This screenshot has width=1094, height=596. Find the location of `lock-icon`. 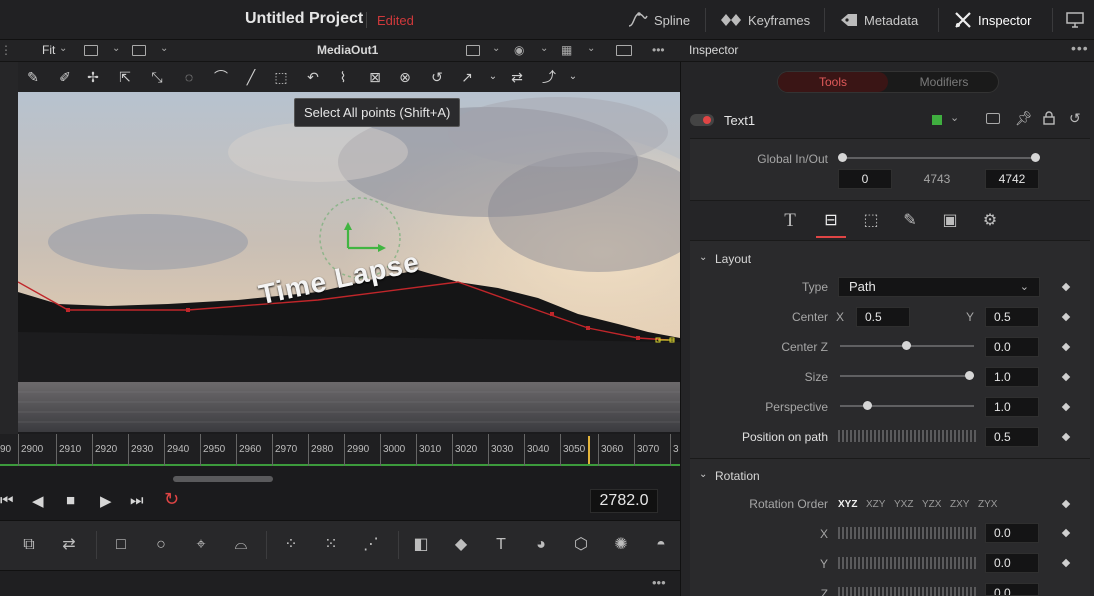

lock-icon is located at coordinates (1049, 118).